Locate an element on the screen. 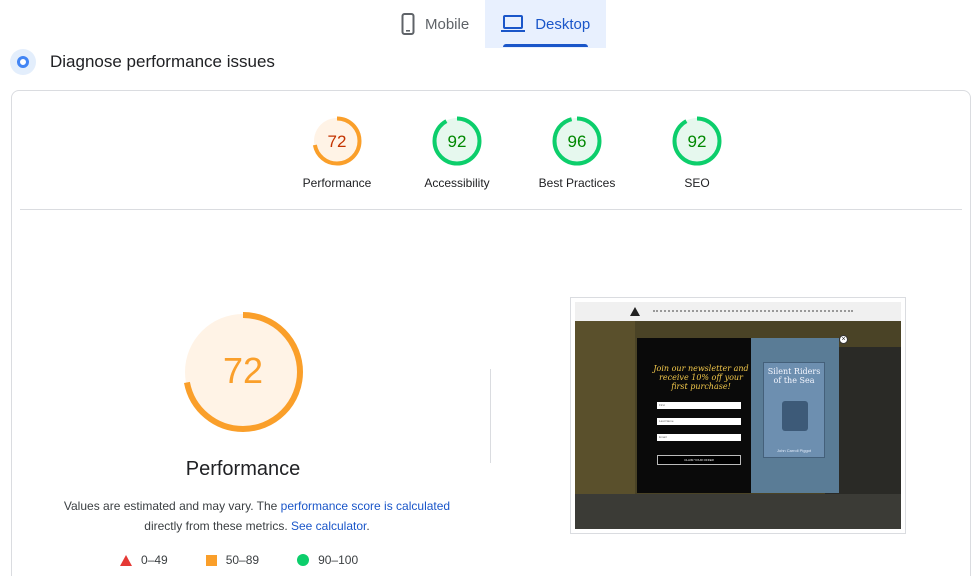  score-legend: 0–49 50–89 90–100 is located at coordinates (258, 560).